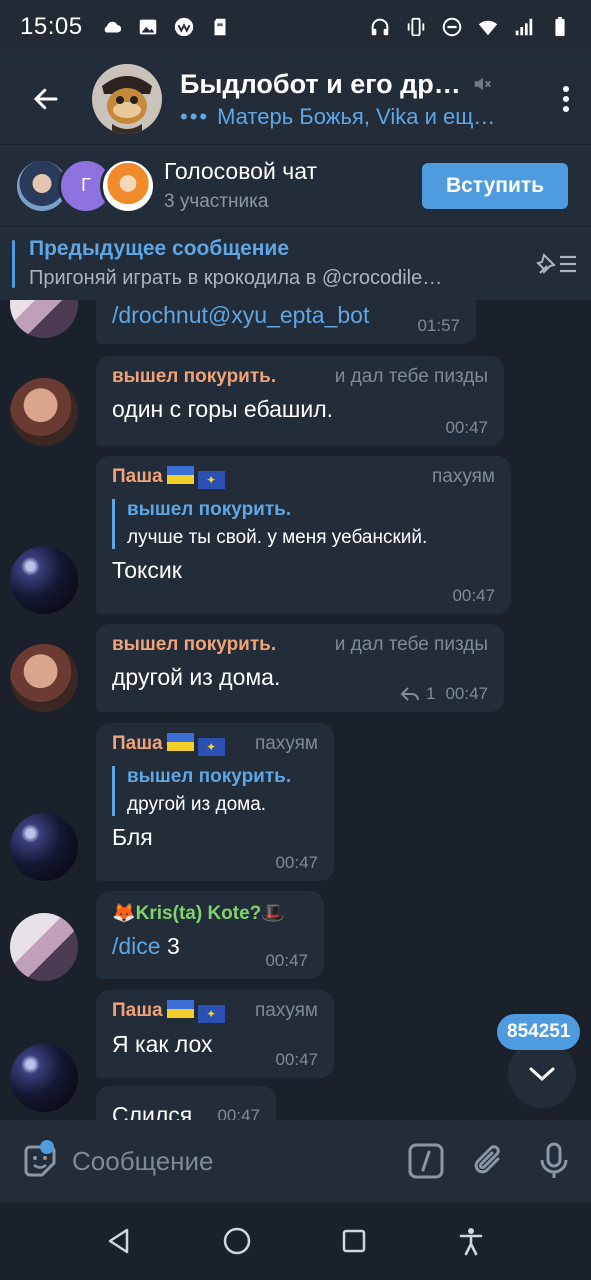 This screenshot has height=1280, width=591. I want to click on message-time: 01:57, so click(438, 325).